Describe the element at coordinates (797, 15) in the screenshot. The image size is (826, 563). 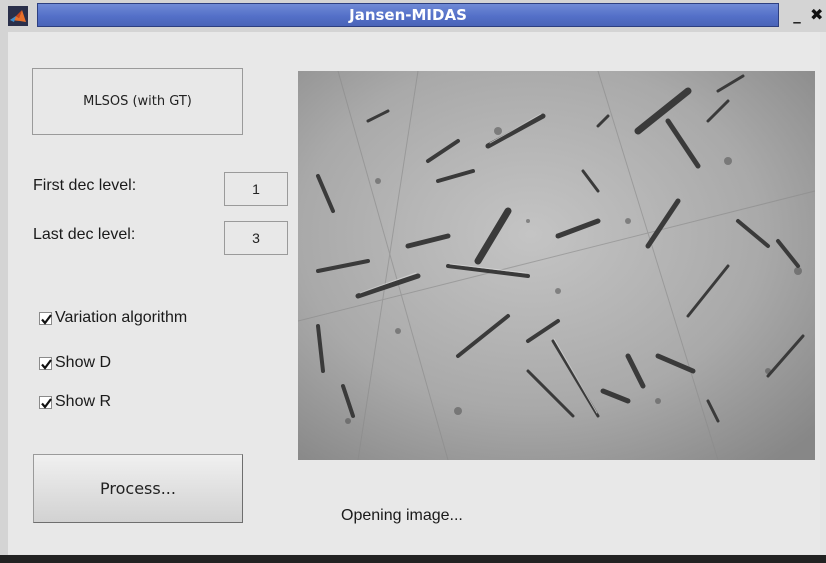
I see `minimize-button: _` at that location.